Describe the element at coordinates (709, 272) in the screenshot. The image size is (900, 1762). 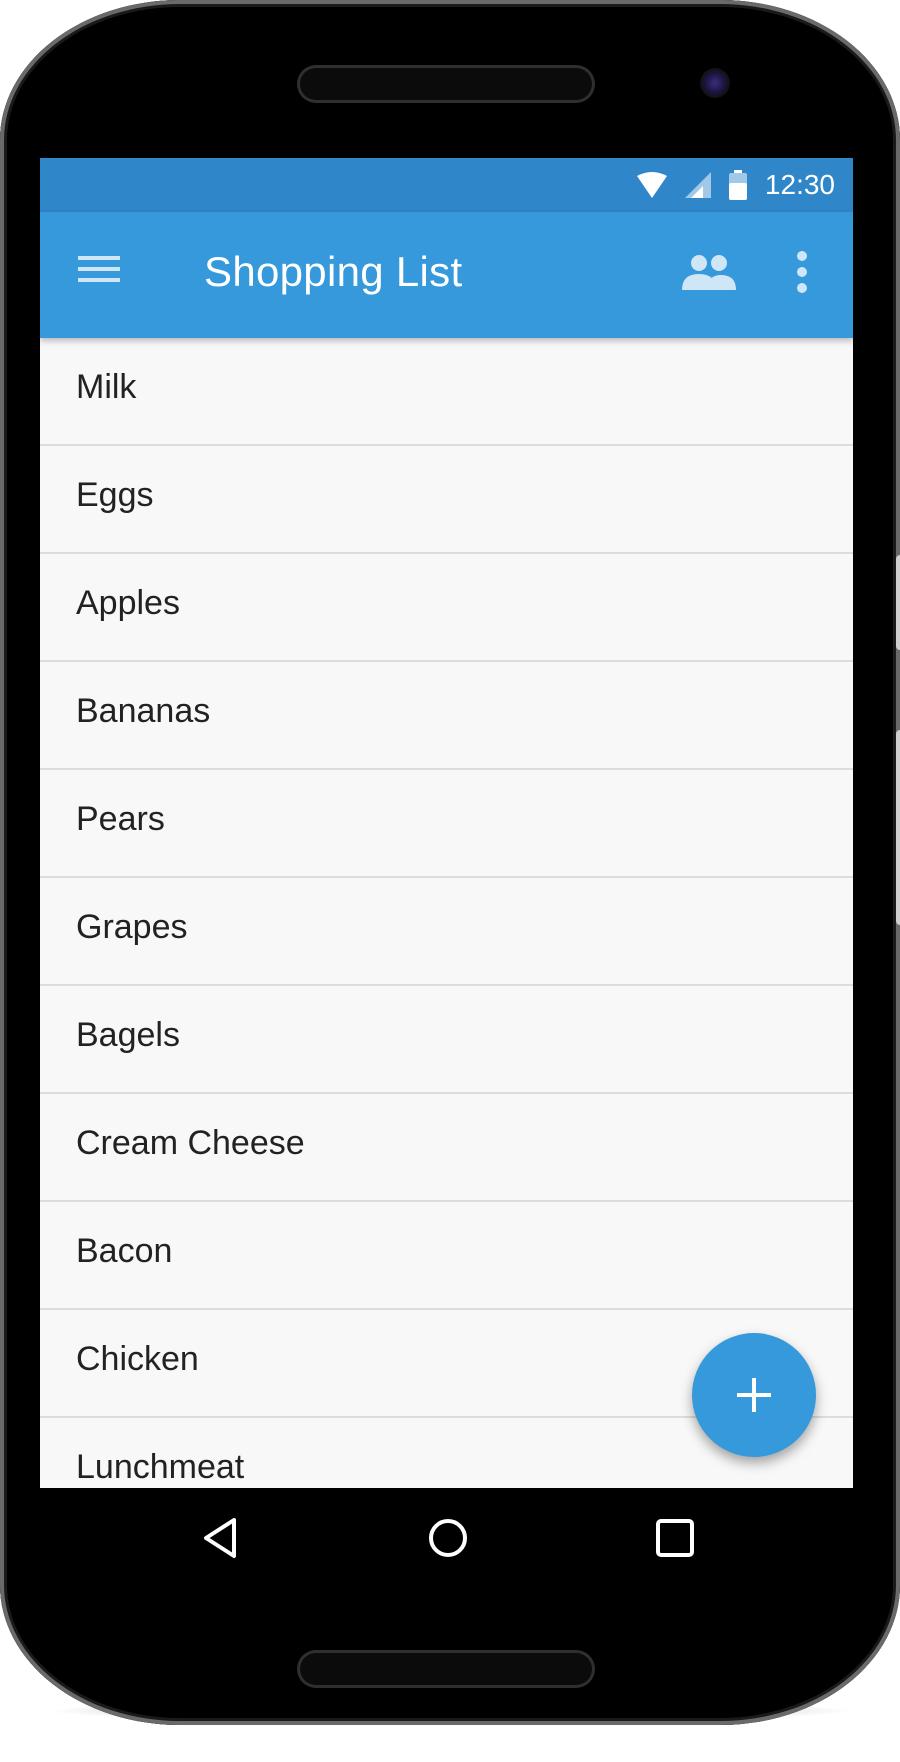
I see `people-icon` at that location.